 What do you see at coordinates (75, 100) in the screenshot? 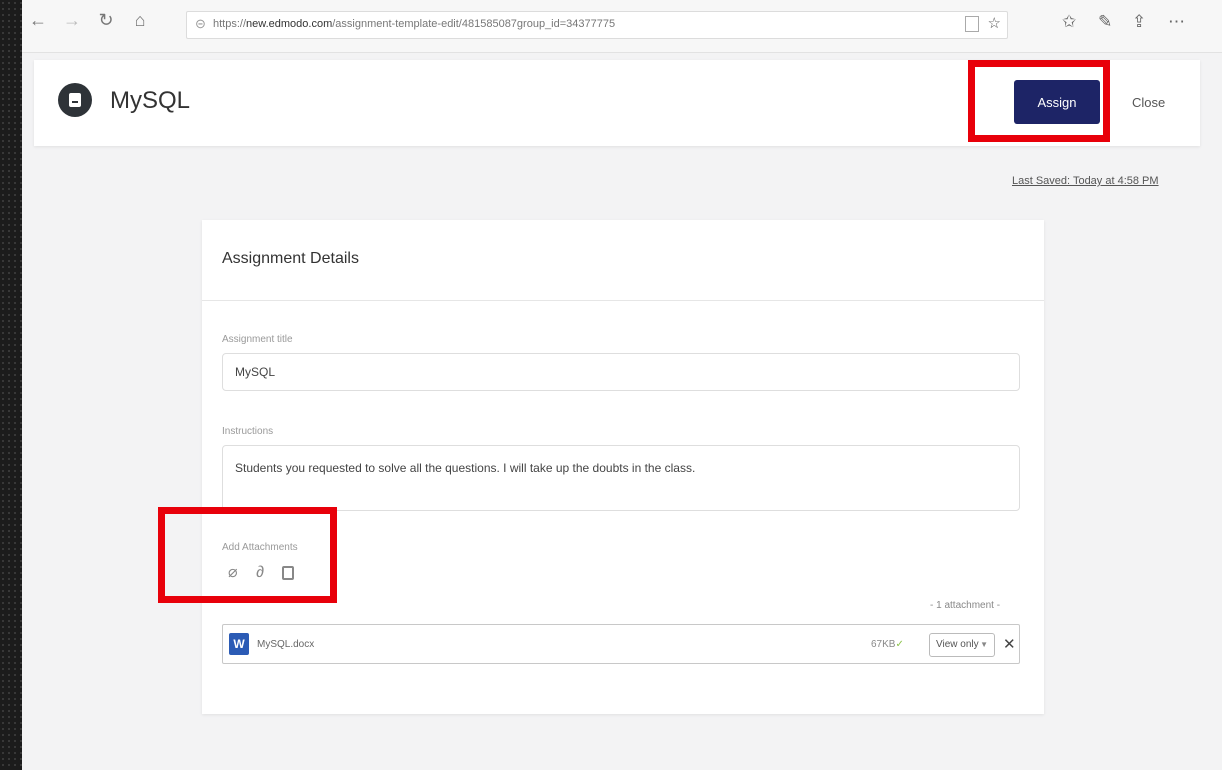
I see `assignment-icon` at bounding box center [75, 100].